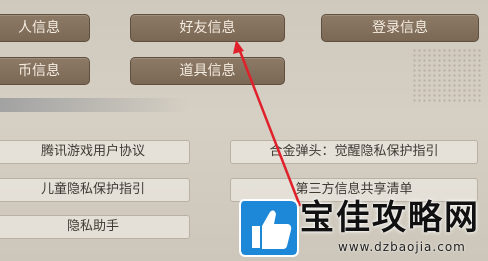 The width and height of the screenshot is (488, 261). I want to click on site-watermark: 宝佳攻略网 www.dzbaojia.com, so click(363, 228).